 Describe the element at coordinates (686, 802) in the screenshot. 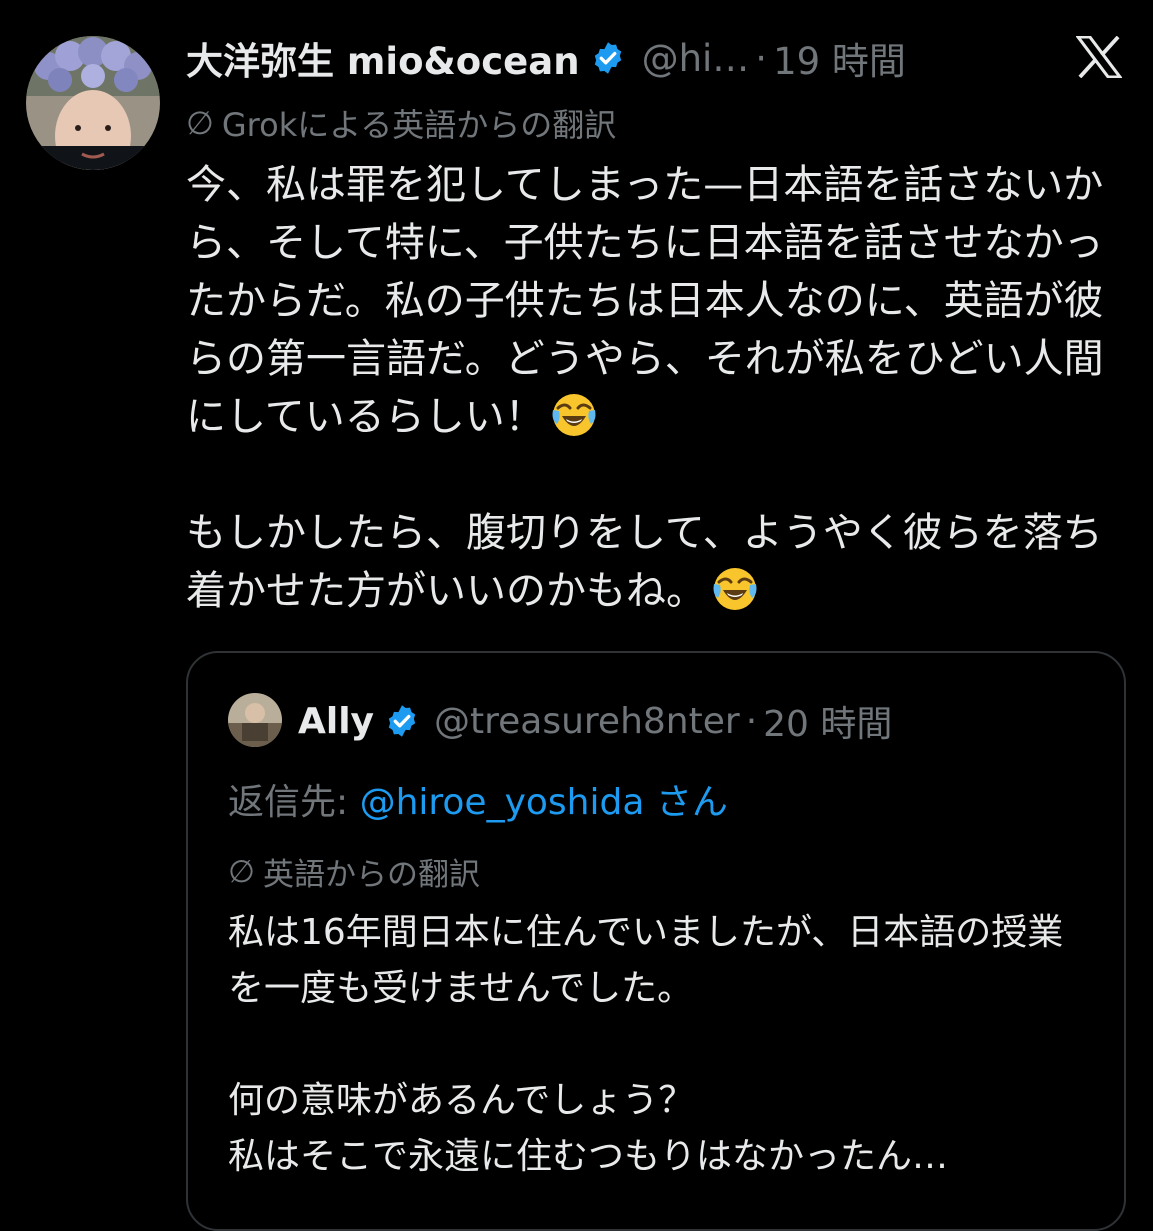

I see `reply-suffix: さん` at that location.